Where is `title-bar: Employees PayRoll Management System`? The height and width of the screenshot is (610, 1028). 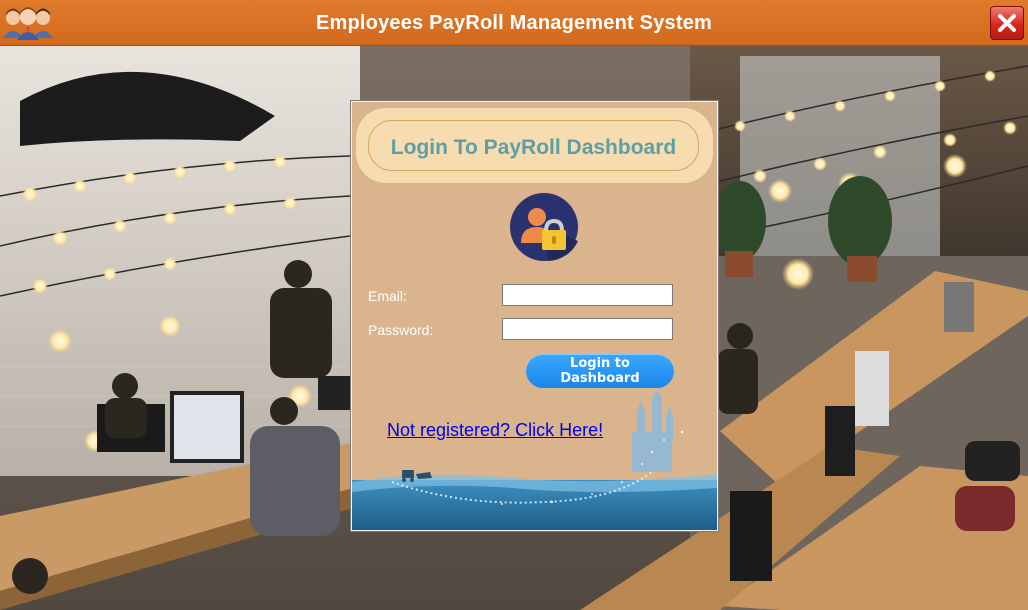
title-bar: Employees PayRoll Management System is located at coordinates (514, 23).